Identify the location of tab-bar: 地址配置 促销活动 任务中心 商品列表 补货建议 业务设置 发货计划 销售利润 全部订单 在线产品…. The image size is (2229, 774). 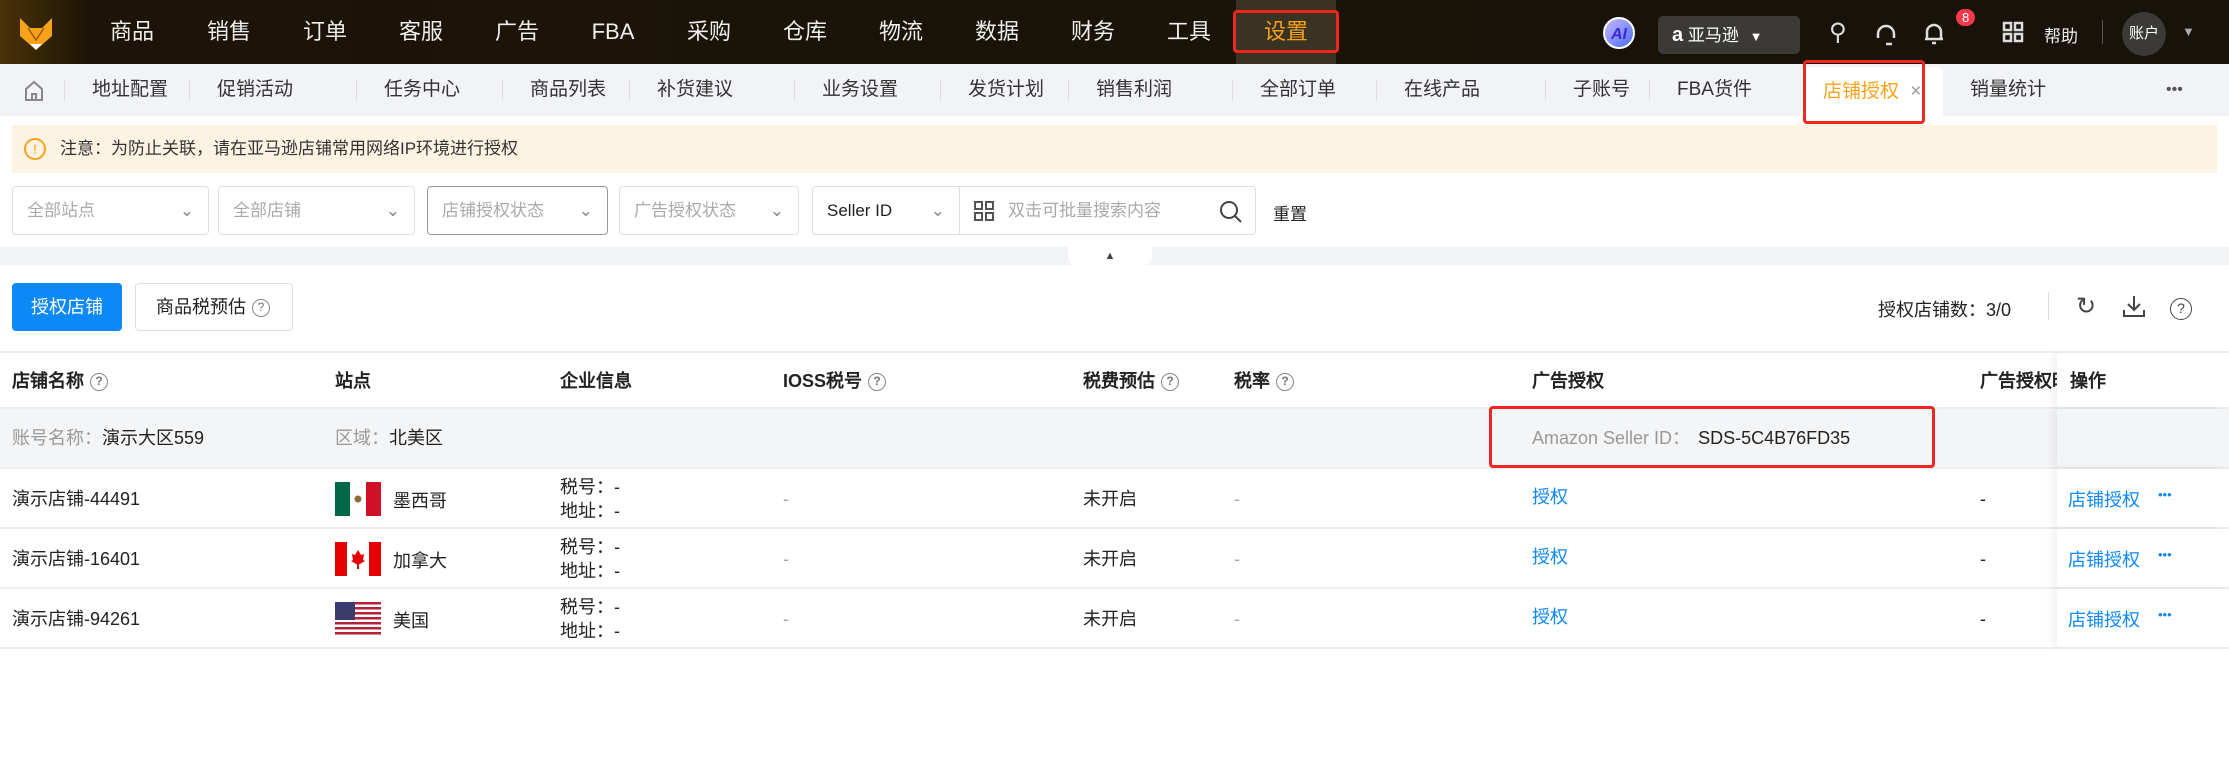
(1114, 92).